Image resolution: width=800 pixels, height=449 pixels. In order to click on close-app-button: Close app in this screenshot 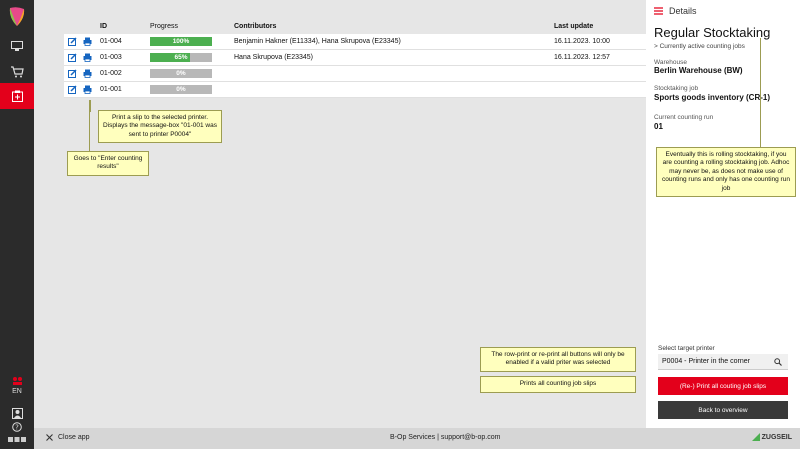, I will do `click(68, 437)`.